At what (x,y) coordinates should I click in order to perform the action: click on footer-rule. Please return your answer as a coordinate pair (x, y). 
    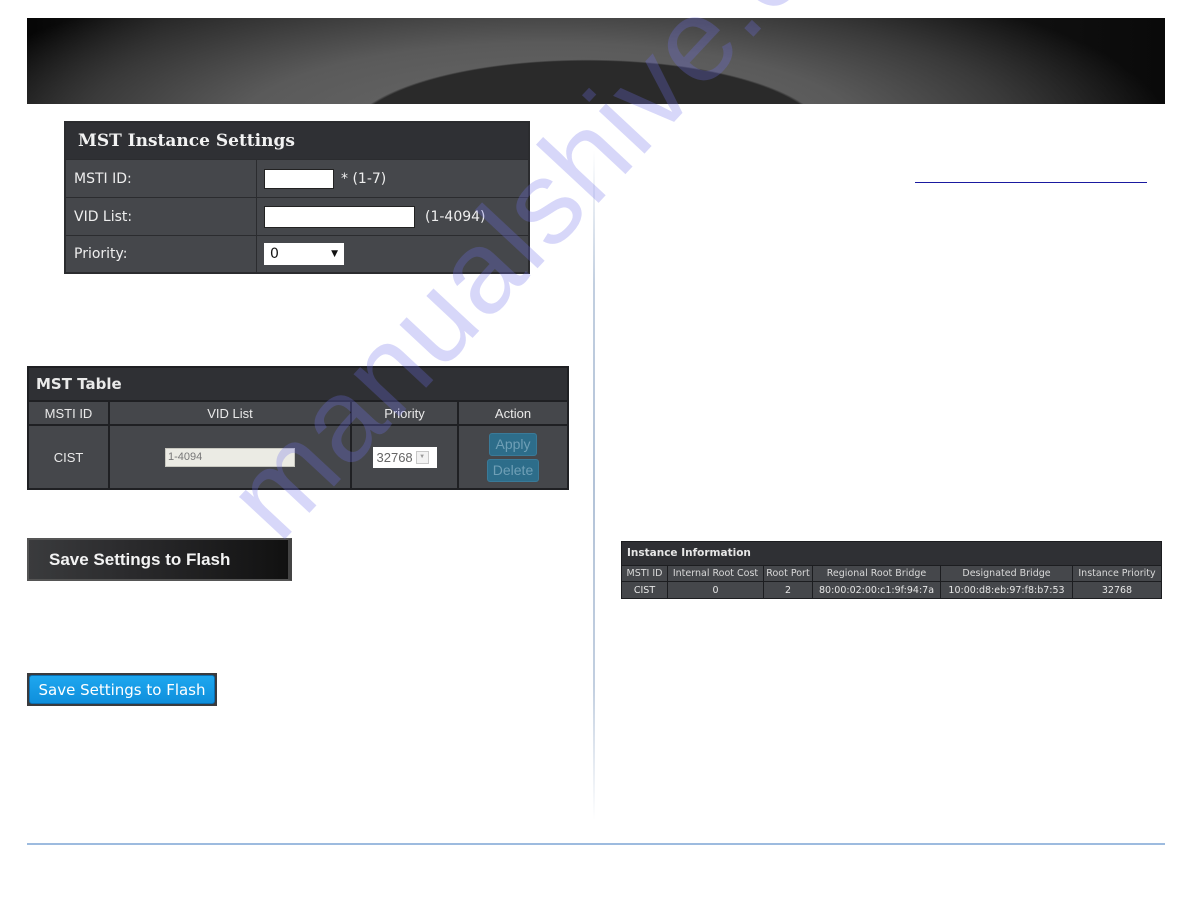
    Looking at the image, I should click on (596, 844).